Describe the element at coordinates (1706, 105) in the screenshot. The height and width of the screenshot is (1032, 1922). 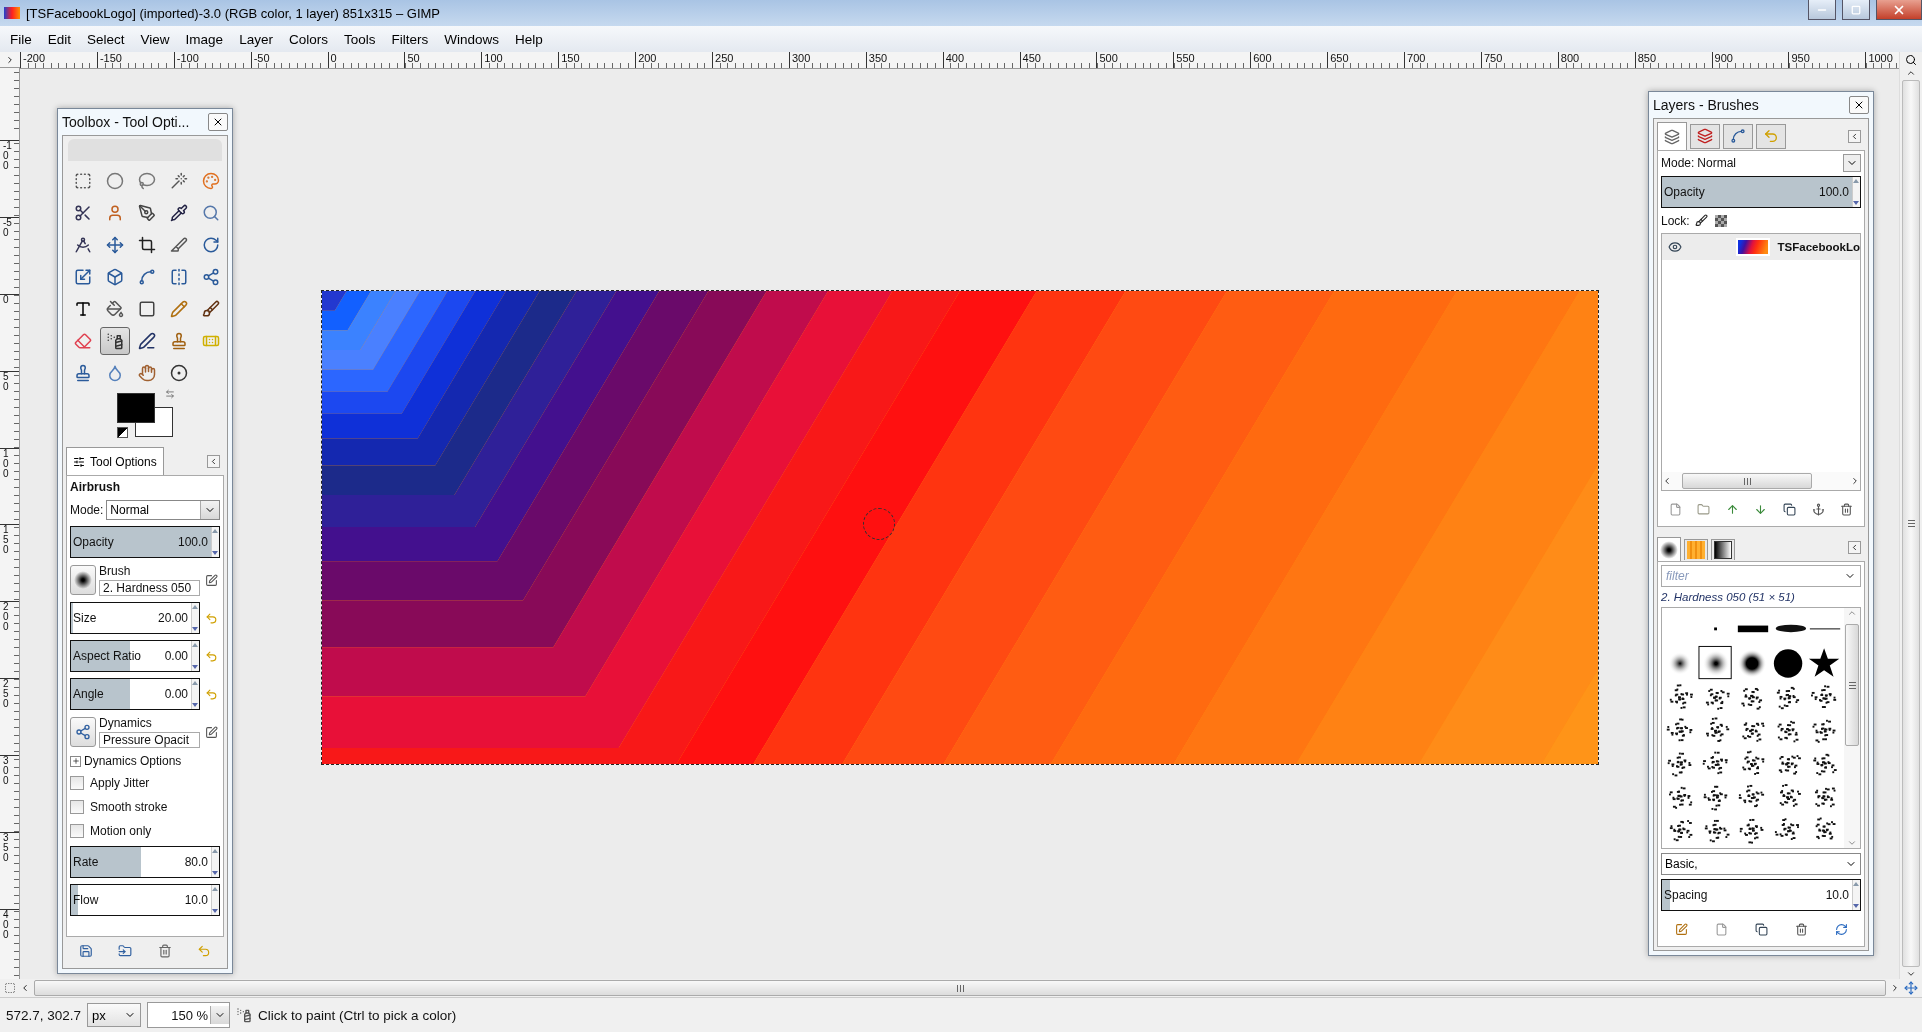
I see `panel-title: Layers - Brushes` at that location.